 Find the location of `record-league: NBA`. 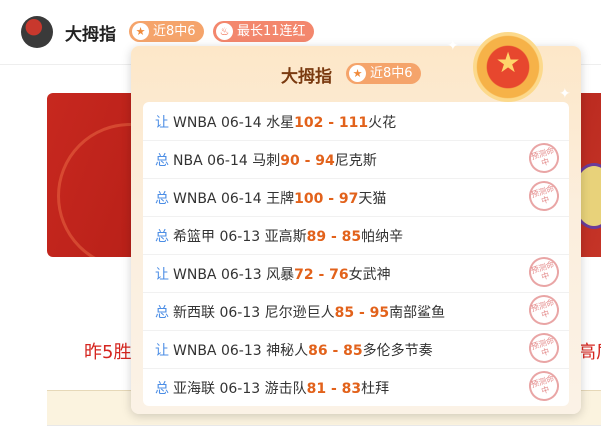

record-league: NBA is located at coordinates (188, 161).